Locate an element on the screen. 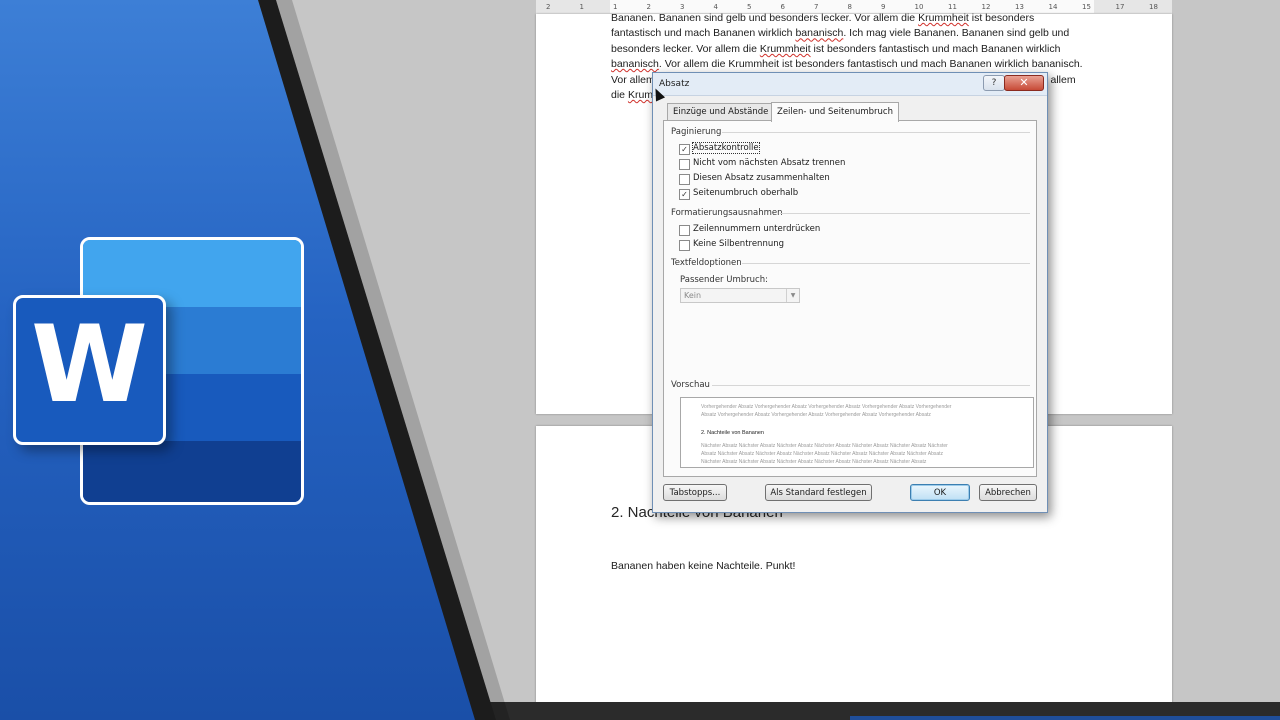 The width and height of the screenshot is (1280, 720). chevron-down-icon: ▼ is located at coordinates (792, 295).